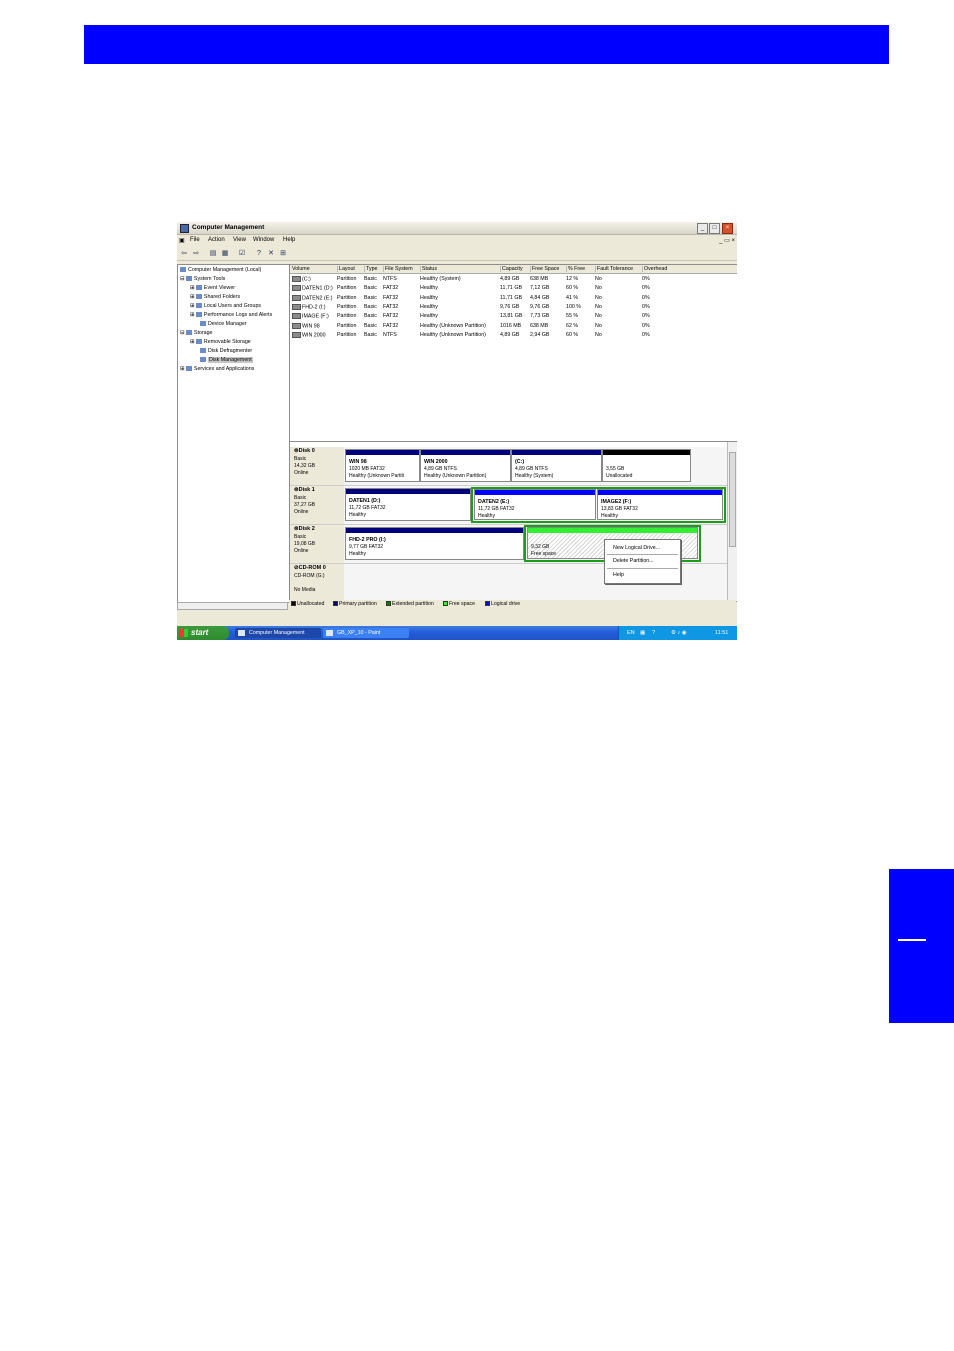 The width and height of the screenshot is (954, 1351). Describe the element at coordinates (429, 297) in the screenshot. I see `table-cell: Healthy` at that location.